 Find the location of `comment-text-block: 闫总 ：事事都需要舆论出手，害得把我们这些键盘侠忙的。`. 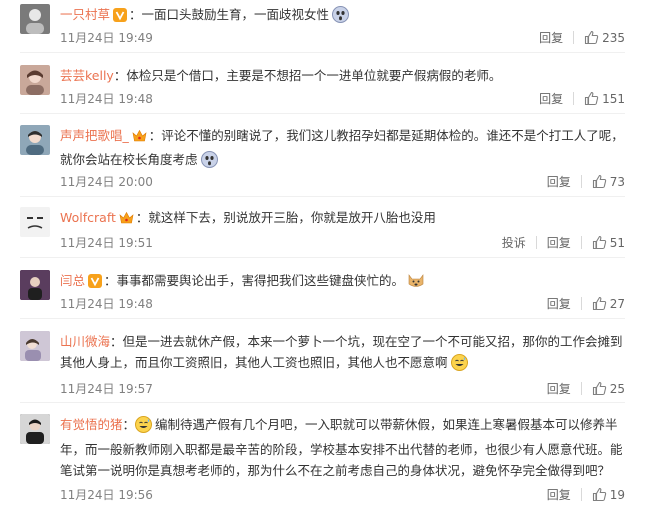

comment-text-block: 闫总 ：事事都需要舆论出手，害得把我们这些键盘侠忙的。 is located at coordinates (345, 282).